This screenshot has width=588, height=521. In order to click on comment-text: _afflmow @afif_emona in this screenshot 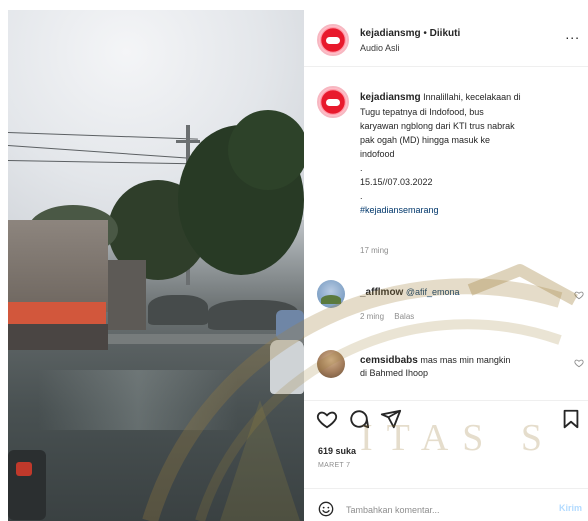, I will do `click(460, 292)`.